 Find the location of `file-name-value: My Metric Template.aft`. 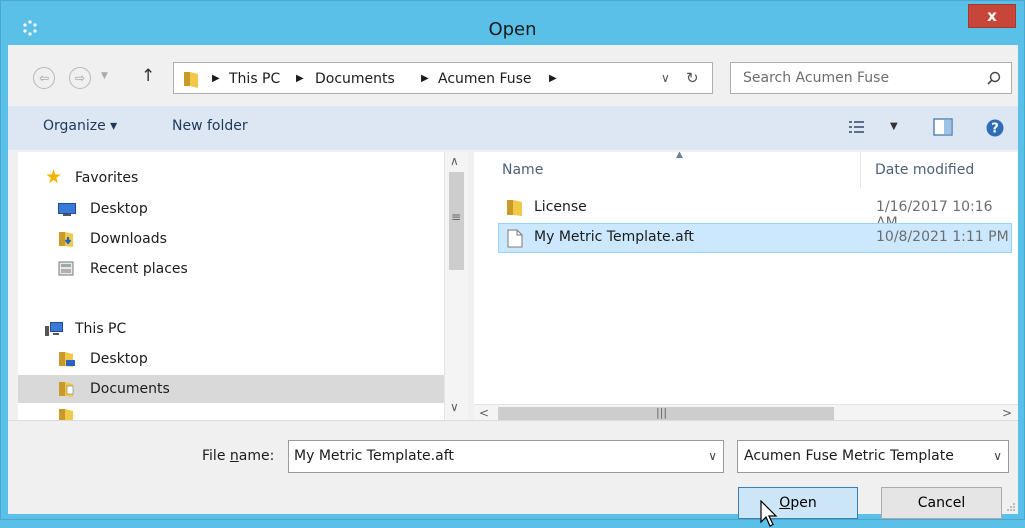

file-name-value: My Metric Template.aft is located at coordinates (374, 456).